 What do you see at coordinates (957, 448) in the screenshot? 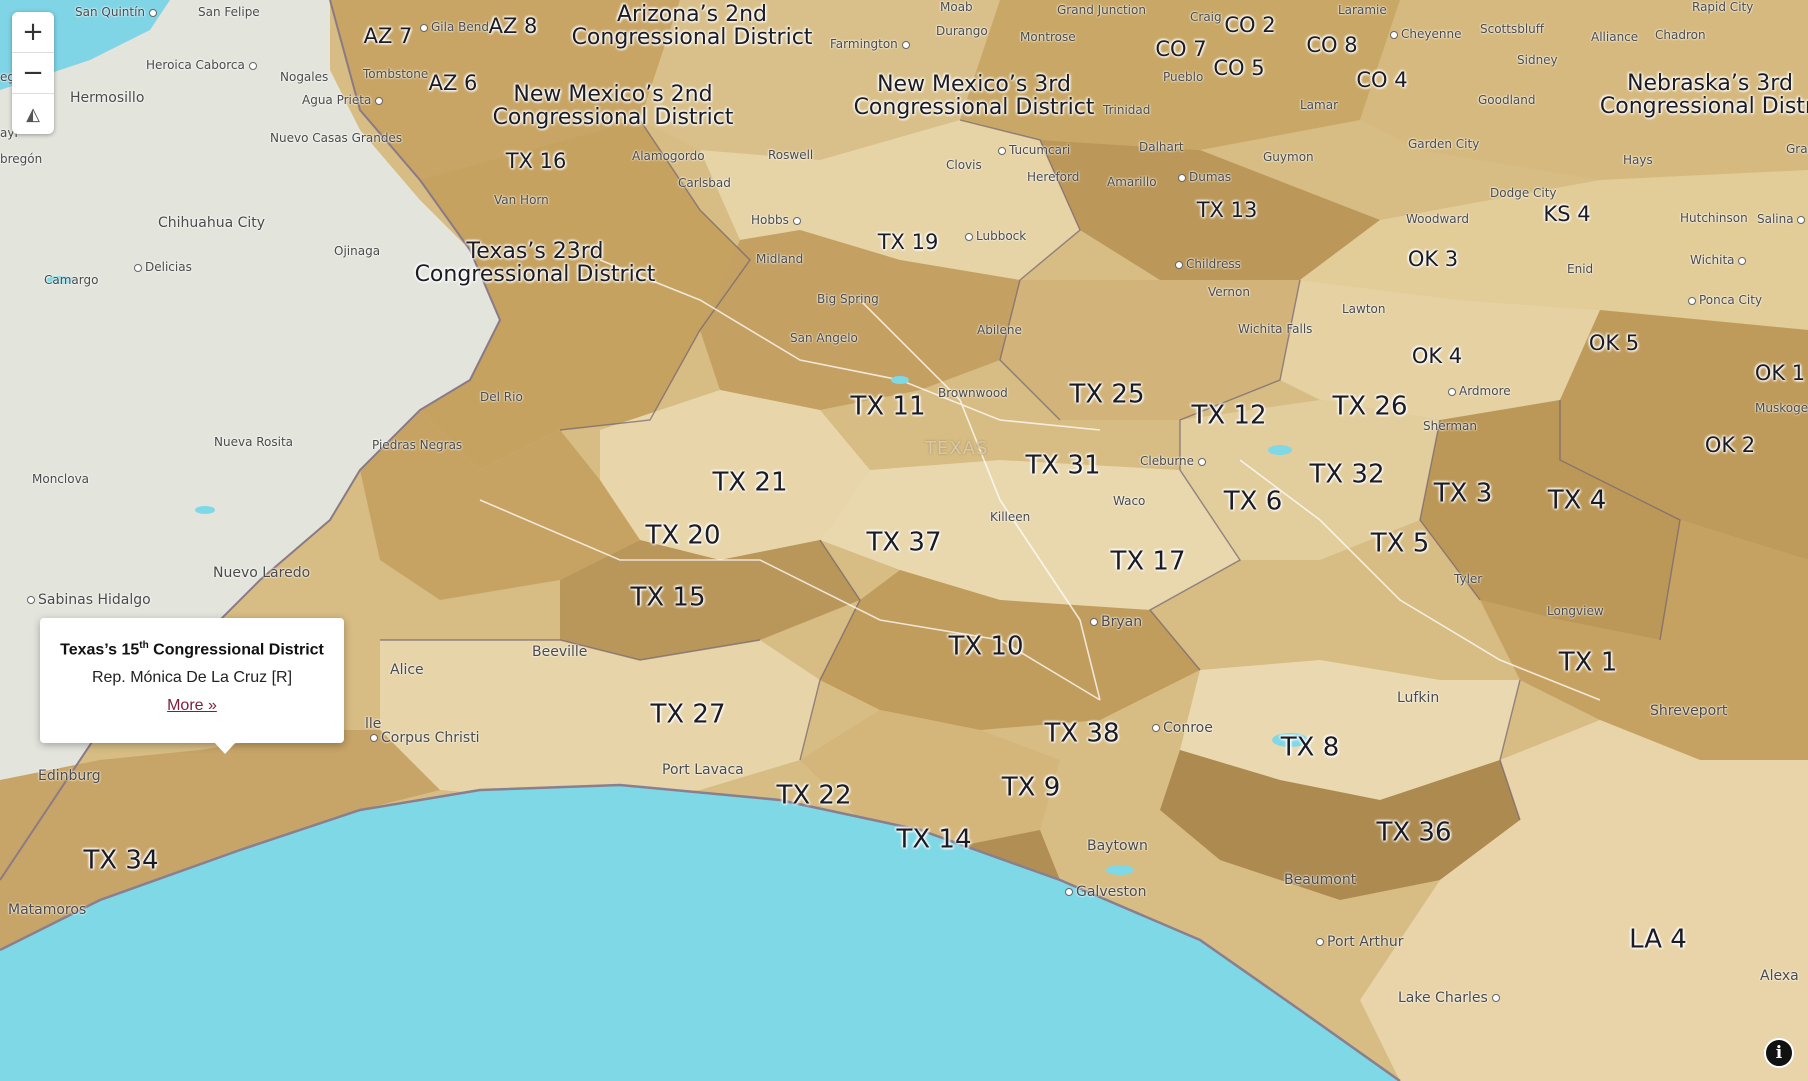
I see `state-label-texas: TEXAS` at bounding box center [957, 448].